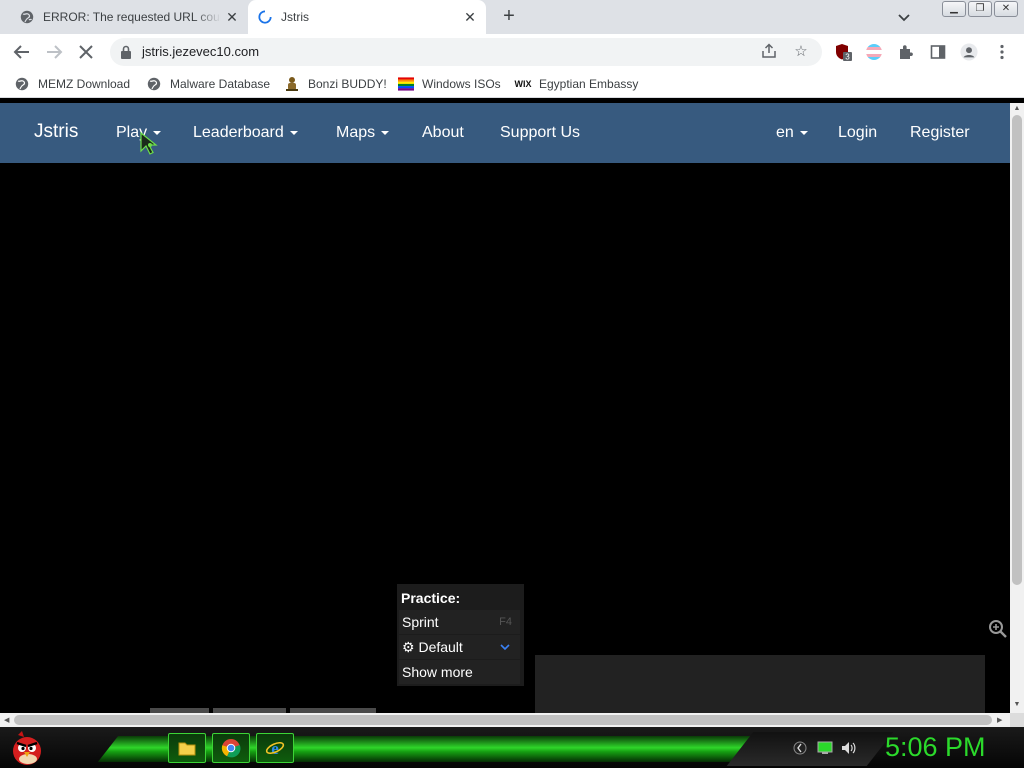 This screenshot has width=1024, height=768. I want to click on stop-loading-icon, so click(86, 52).